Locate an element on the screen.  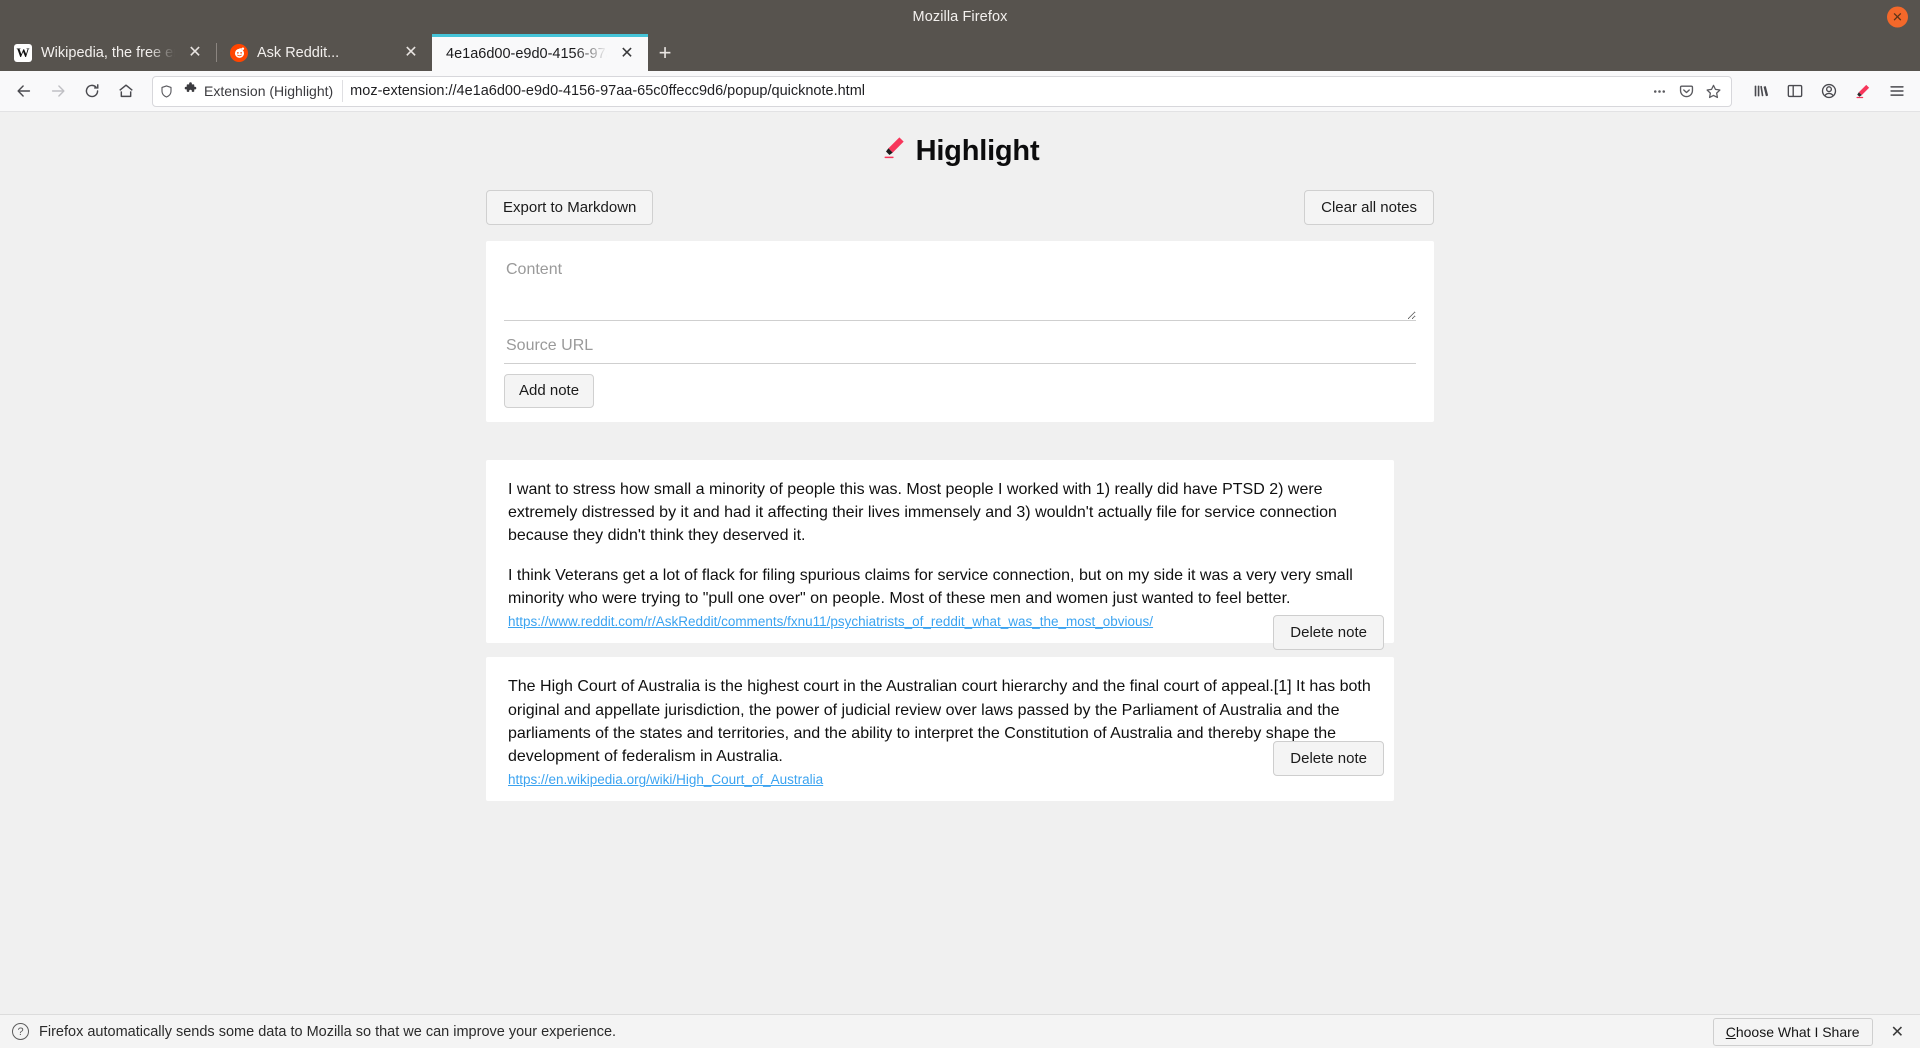
tab-title: 4e1a6d00-e9d0-4156-97aa-65c0 is located at coordinates (526, 54).